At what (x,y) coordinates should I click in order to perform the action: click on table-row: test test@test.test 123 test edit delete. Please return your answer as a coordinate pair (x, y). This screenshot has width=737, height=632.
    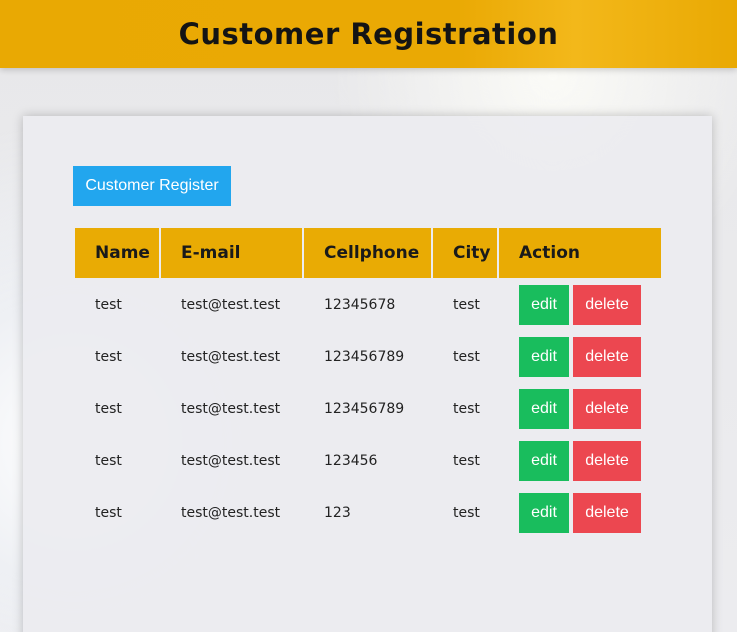
    Looking at the image, I should click on (368, 513).